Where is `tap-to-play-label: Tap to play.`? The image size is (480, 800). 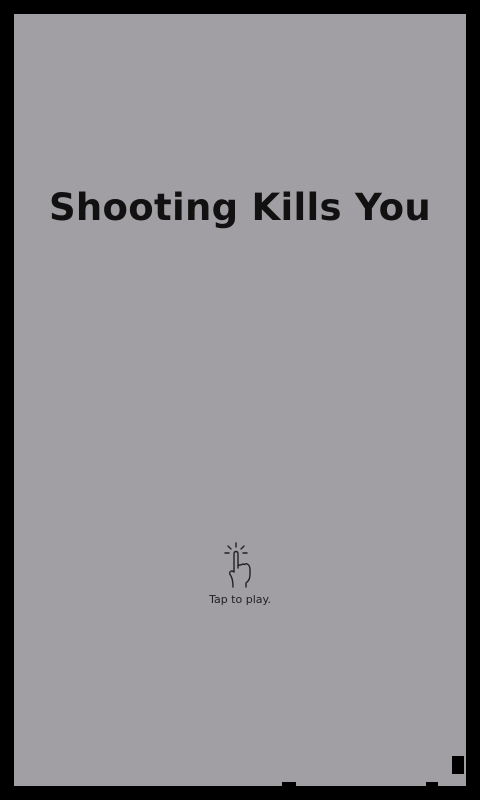
tap-to-play-label: Tap to play. is located at coordinates (240, 599).